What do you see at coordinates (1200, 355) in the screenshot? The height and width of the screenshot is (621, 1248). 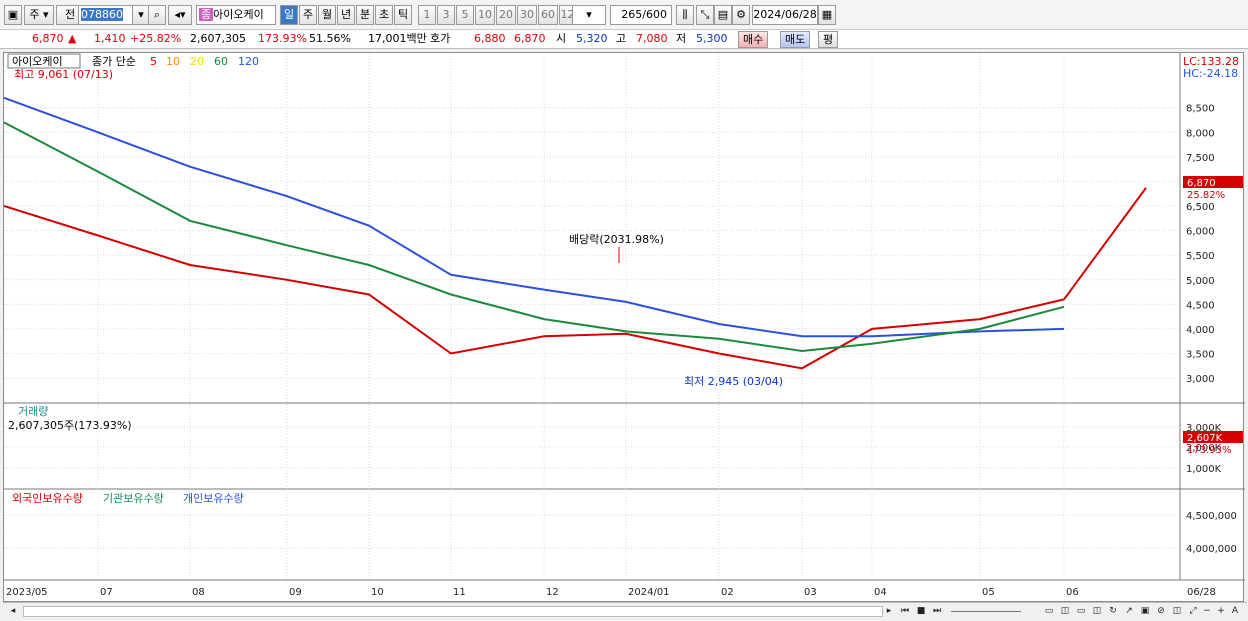 I see `y-tick-label: 3,500` at bounding box center [1200, 355].